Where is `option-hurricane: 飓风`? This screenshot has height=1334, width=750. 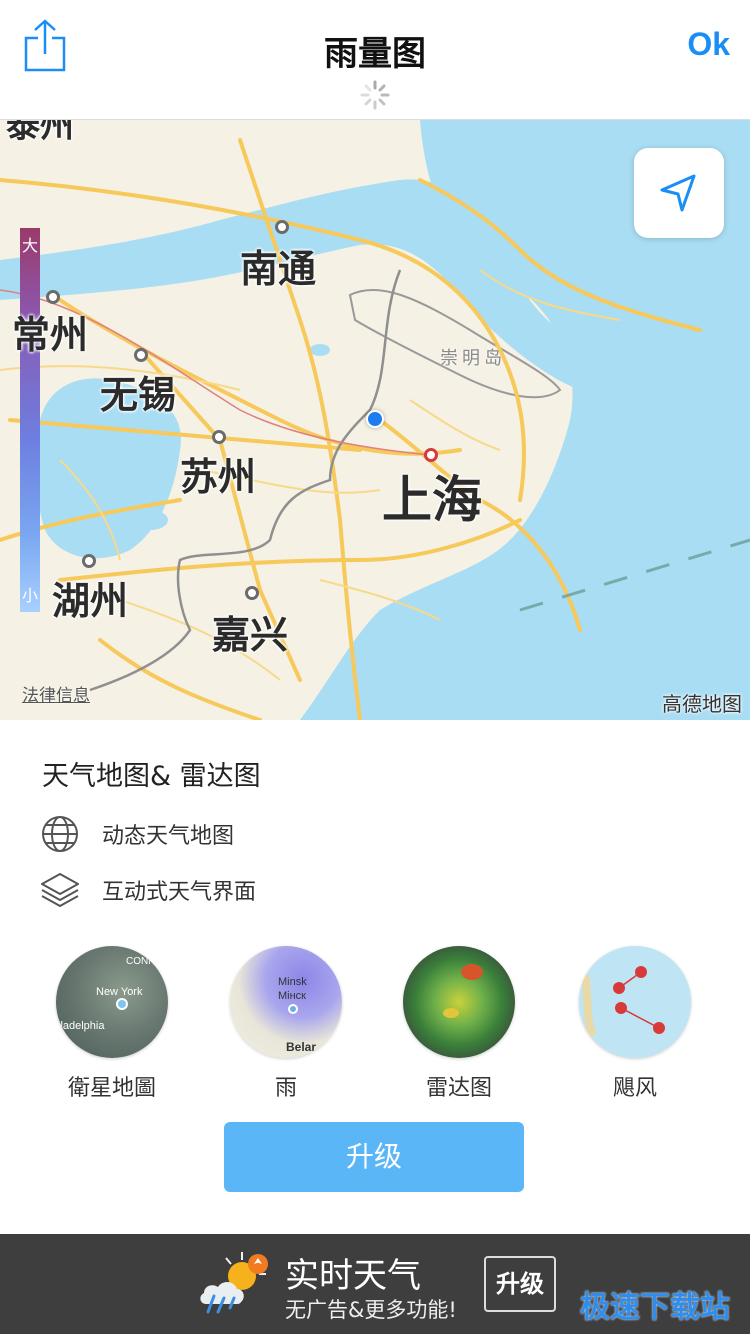 option-hurricane: 飓风 is located at coordinates (635, 1024).